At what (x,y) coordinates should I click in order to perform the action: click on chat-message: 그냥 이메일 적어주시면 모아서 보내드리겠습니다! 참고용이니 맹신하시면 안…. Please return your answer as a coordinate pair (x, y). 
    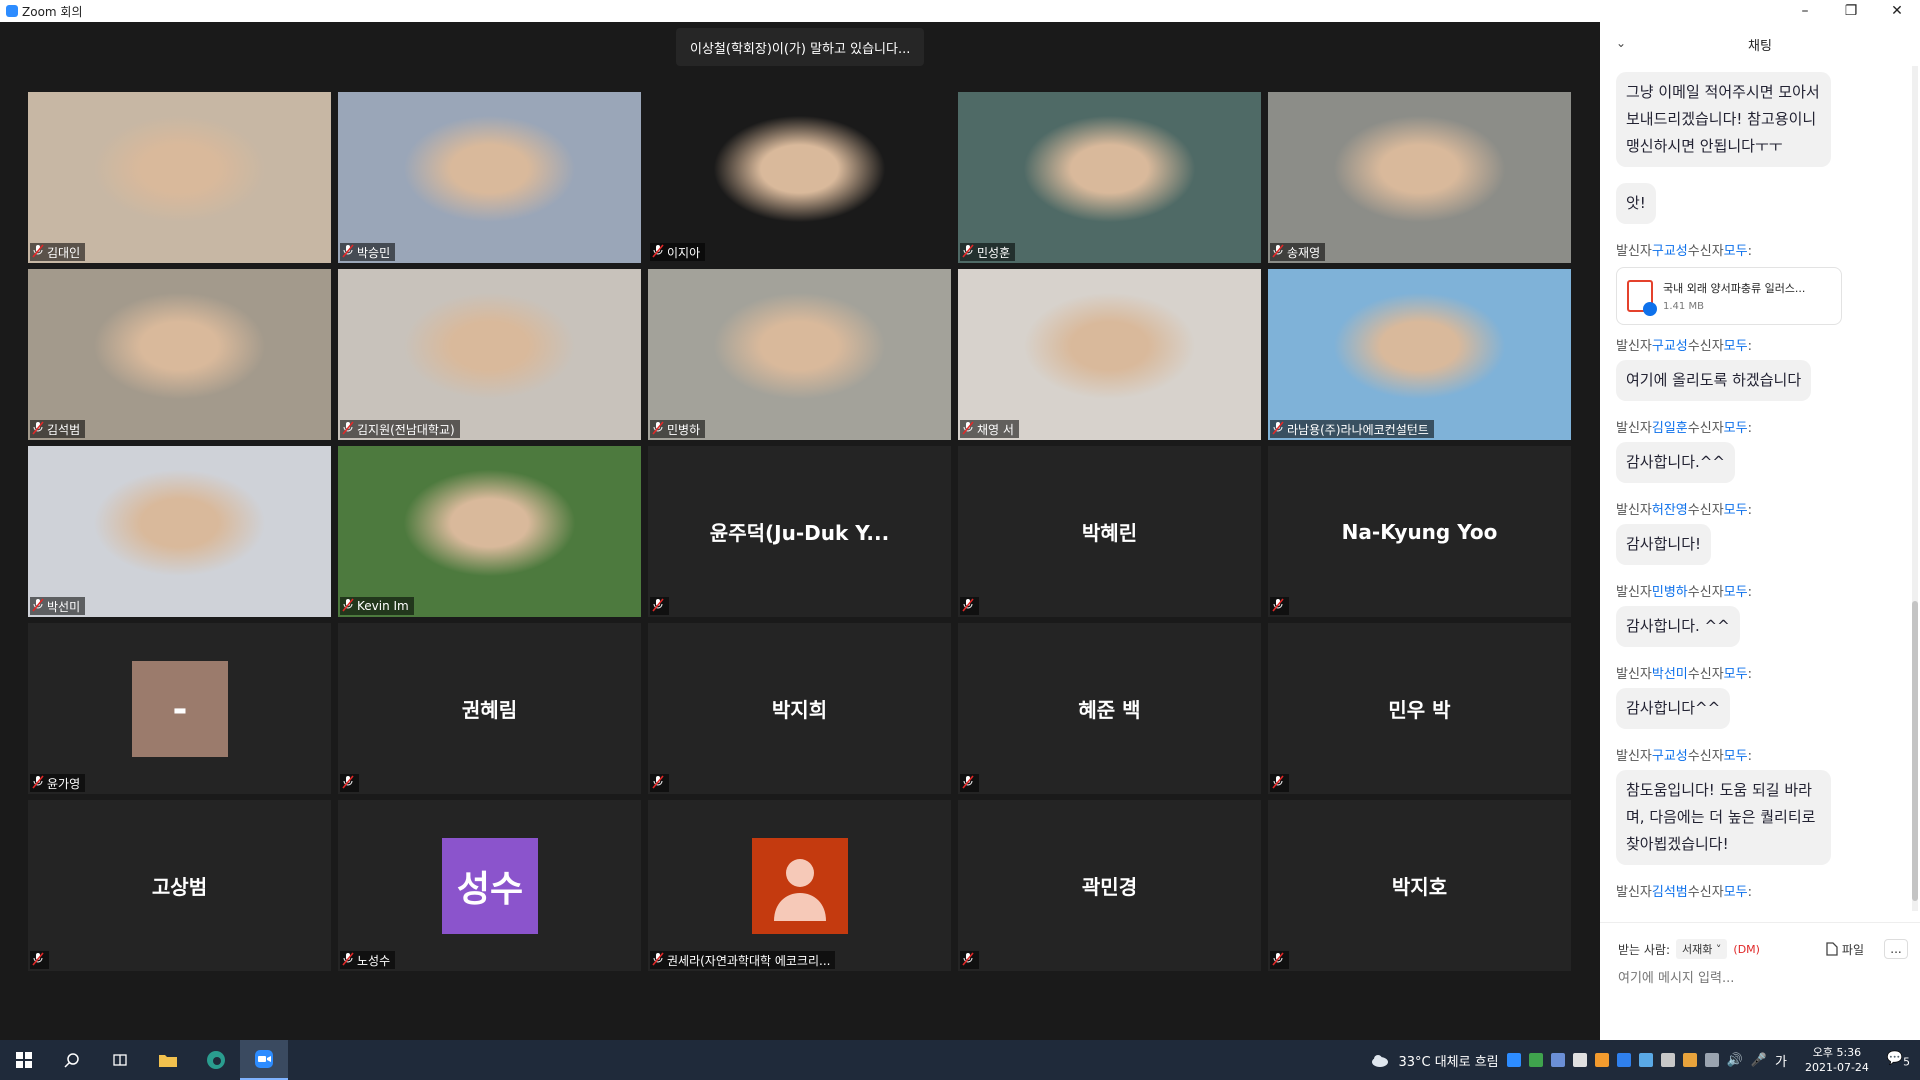
    Looking at the image, I should click on (1723, 119).